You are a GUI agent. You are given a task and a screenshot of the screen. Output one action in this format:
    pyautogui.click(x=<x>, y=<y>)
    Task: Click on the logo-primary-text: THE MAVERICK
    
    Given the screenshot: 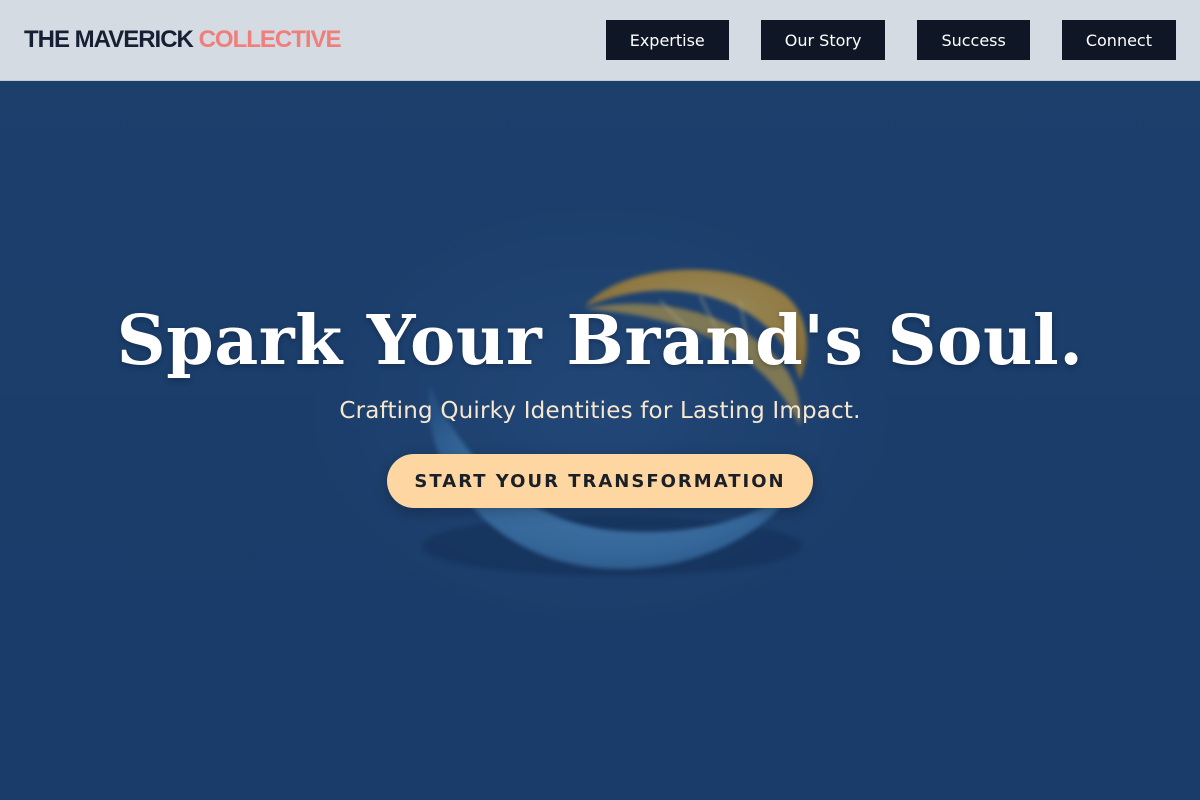 What is the action you would take?
    pyautogui.click(x=109, y=39)
    